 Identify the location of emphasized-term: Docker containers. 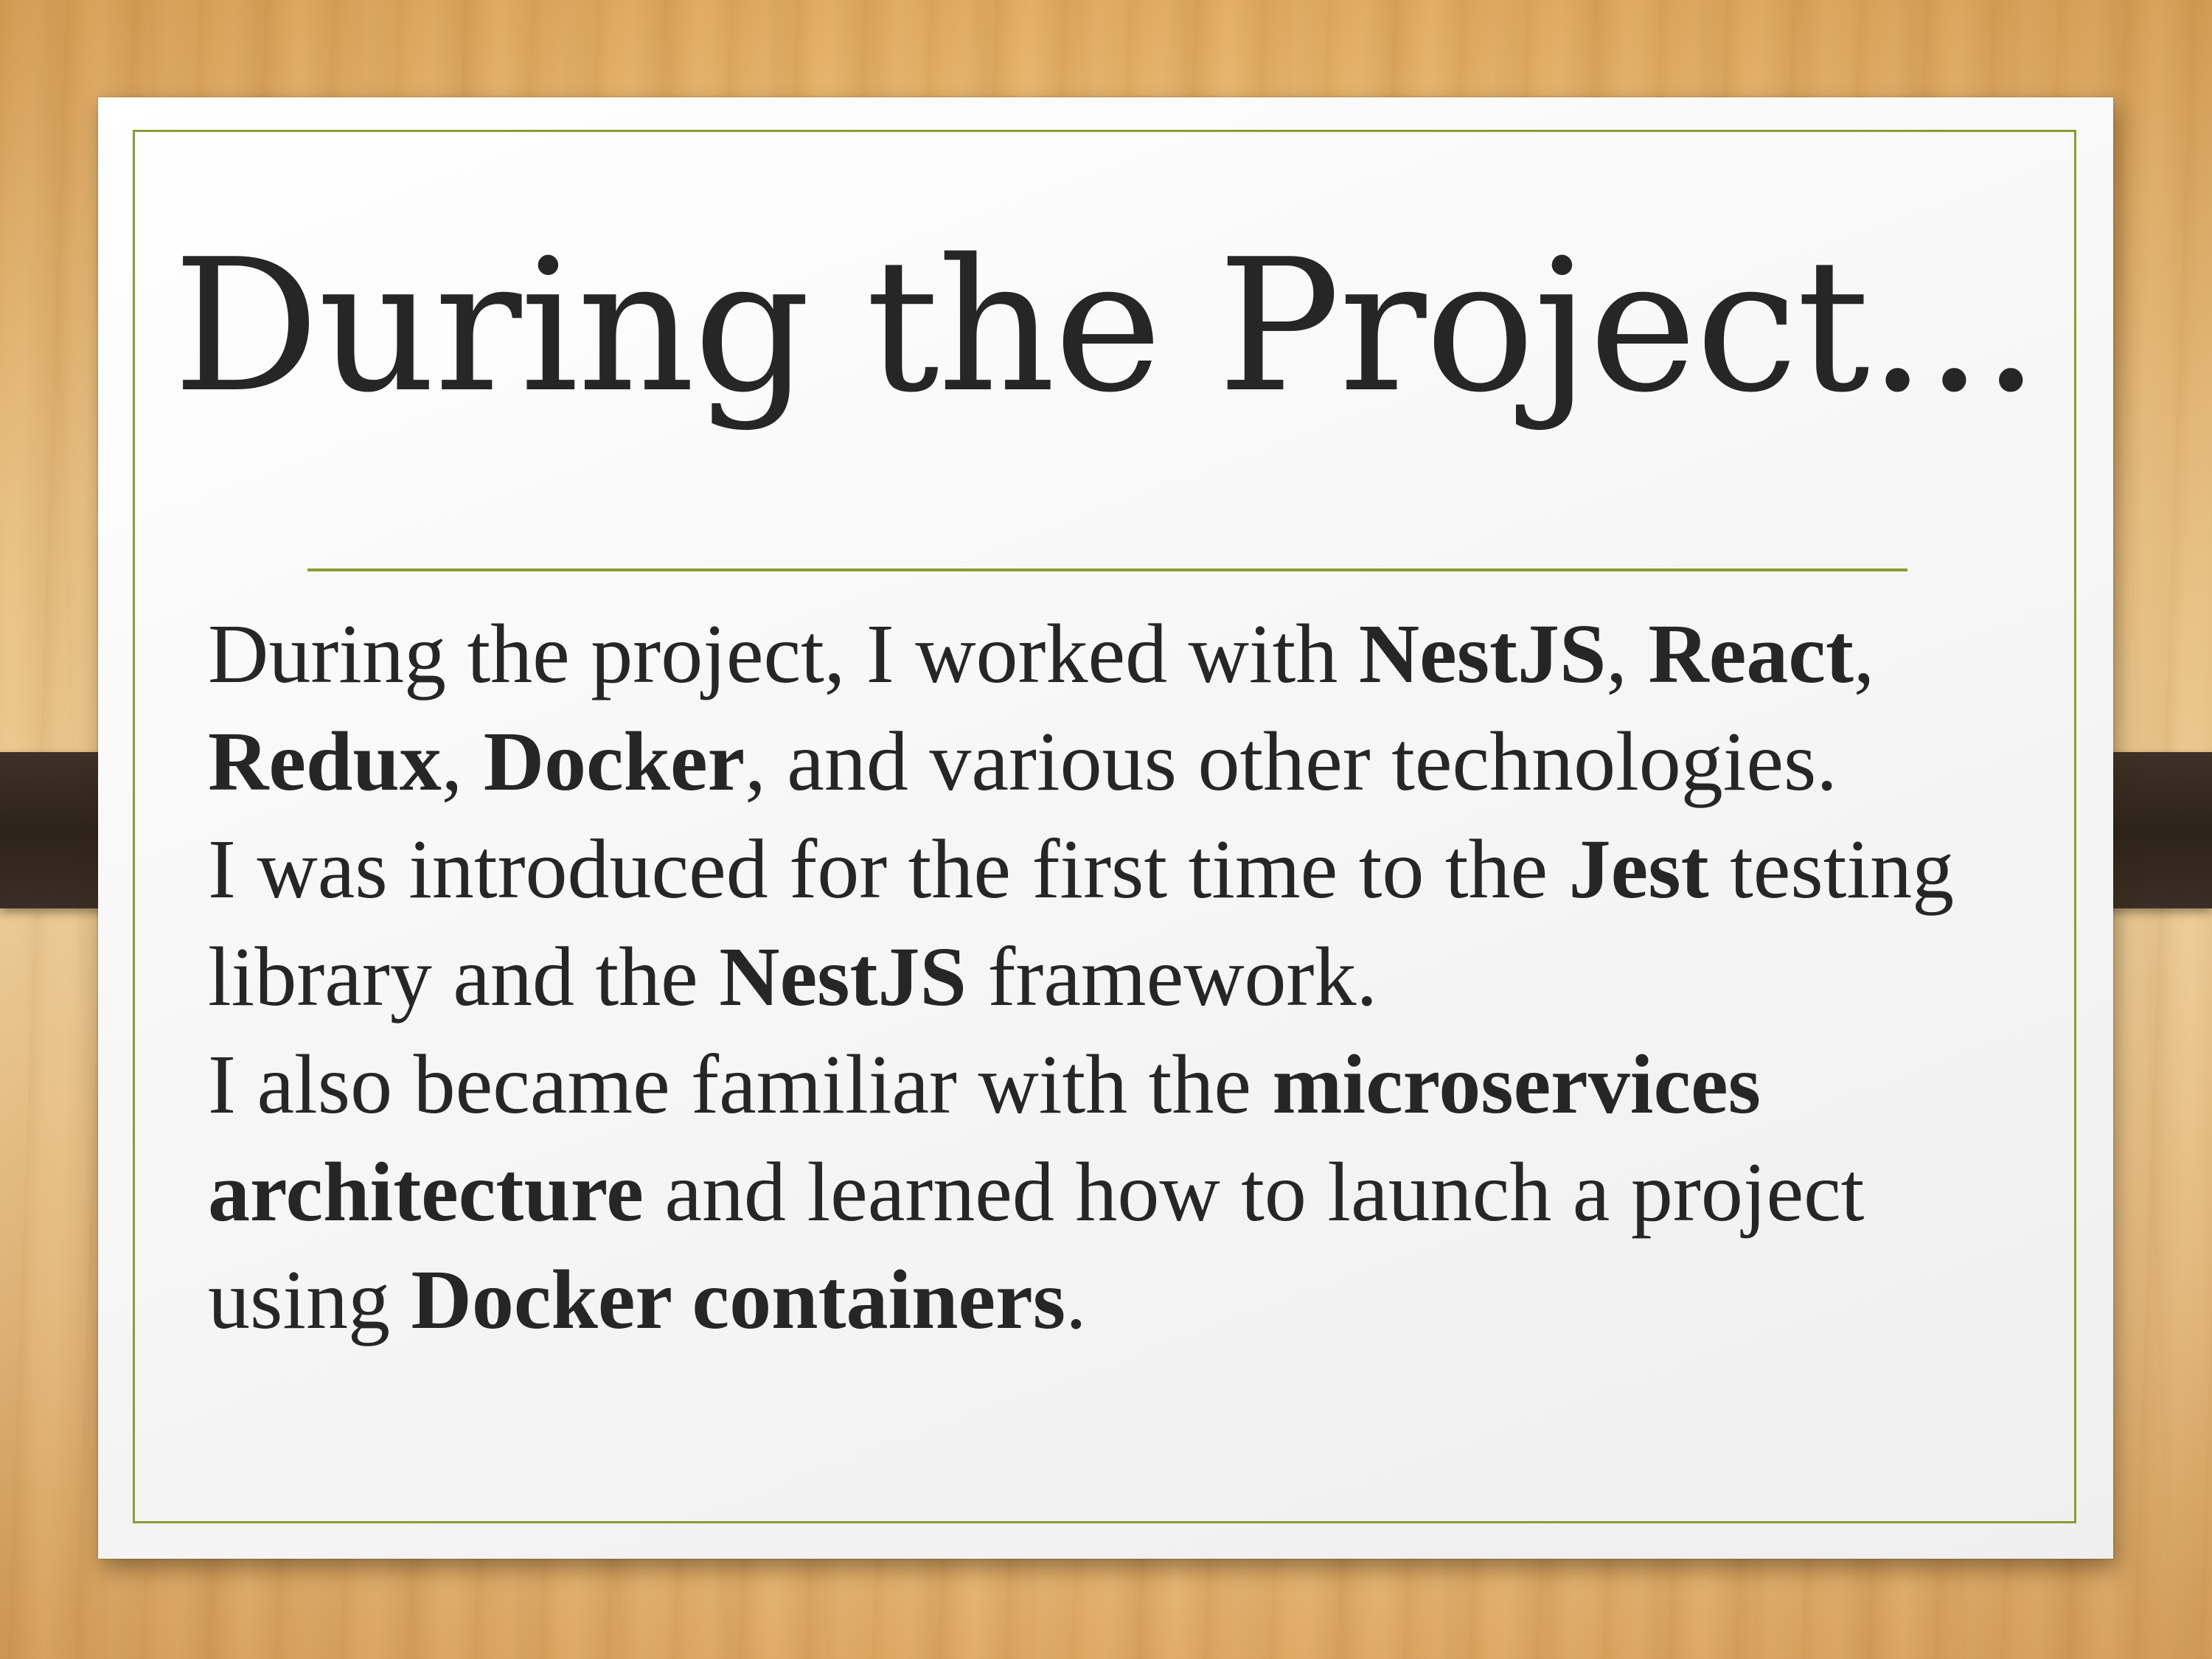
(738, 1299).